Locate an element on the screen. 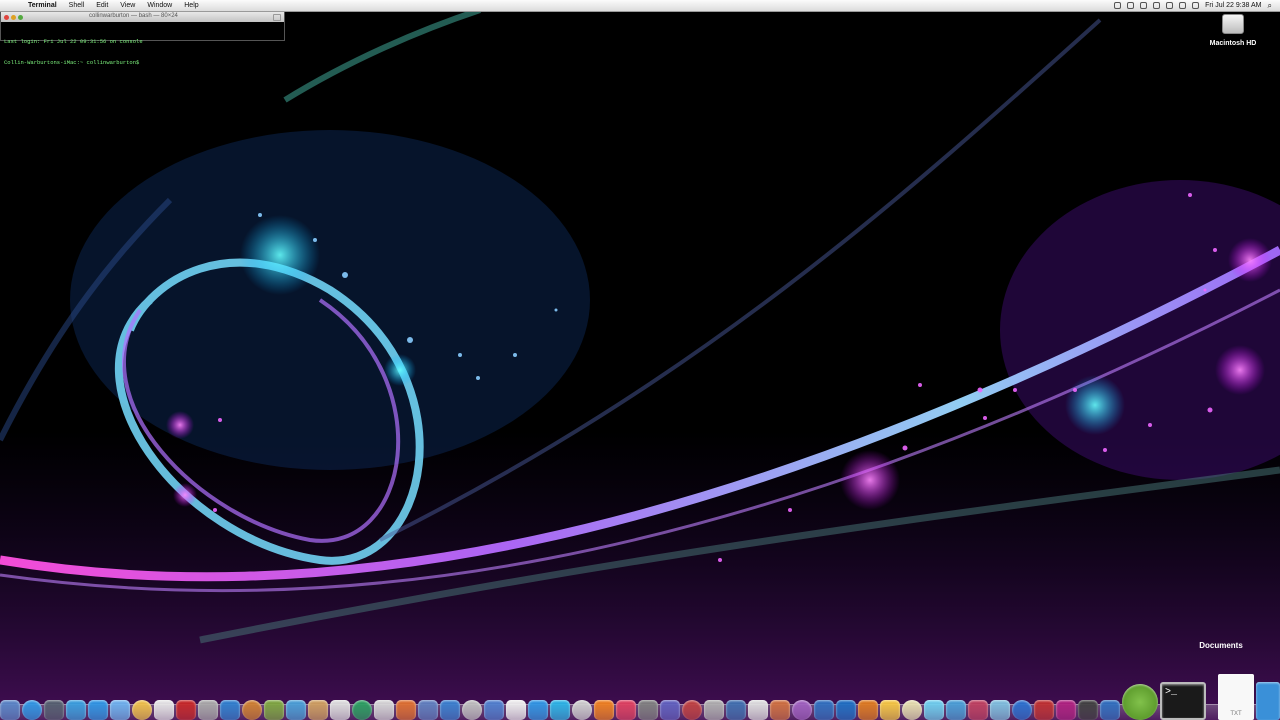 The height and width of the screenshot is (720, 1280). menu-clock: Fri Jul 22 9:38 AM is located at coordinates (1233, 5).